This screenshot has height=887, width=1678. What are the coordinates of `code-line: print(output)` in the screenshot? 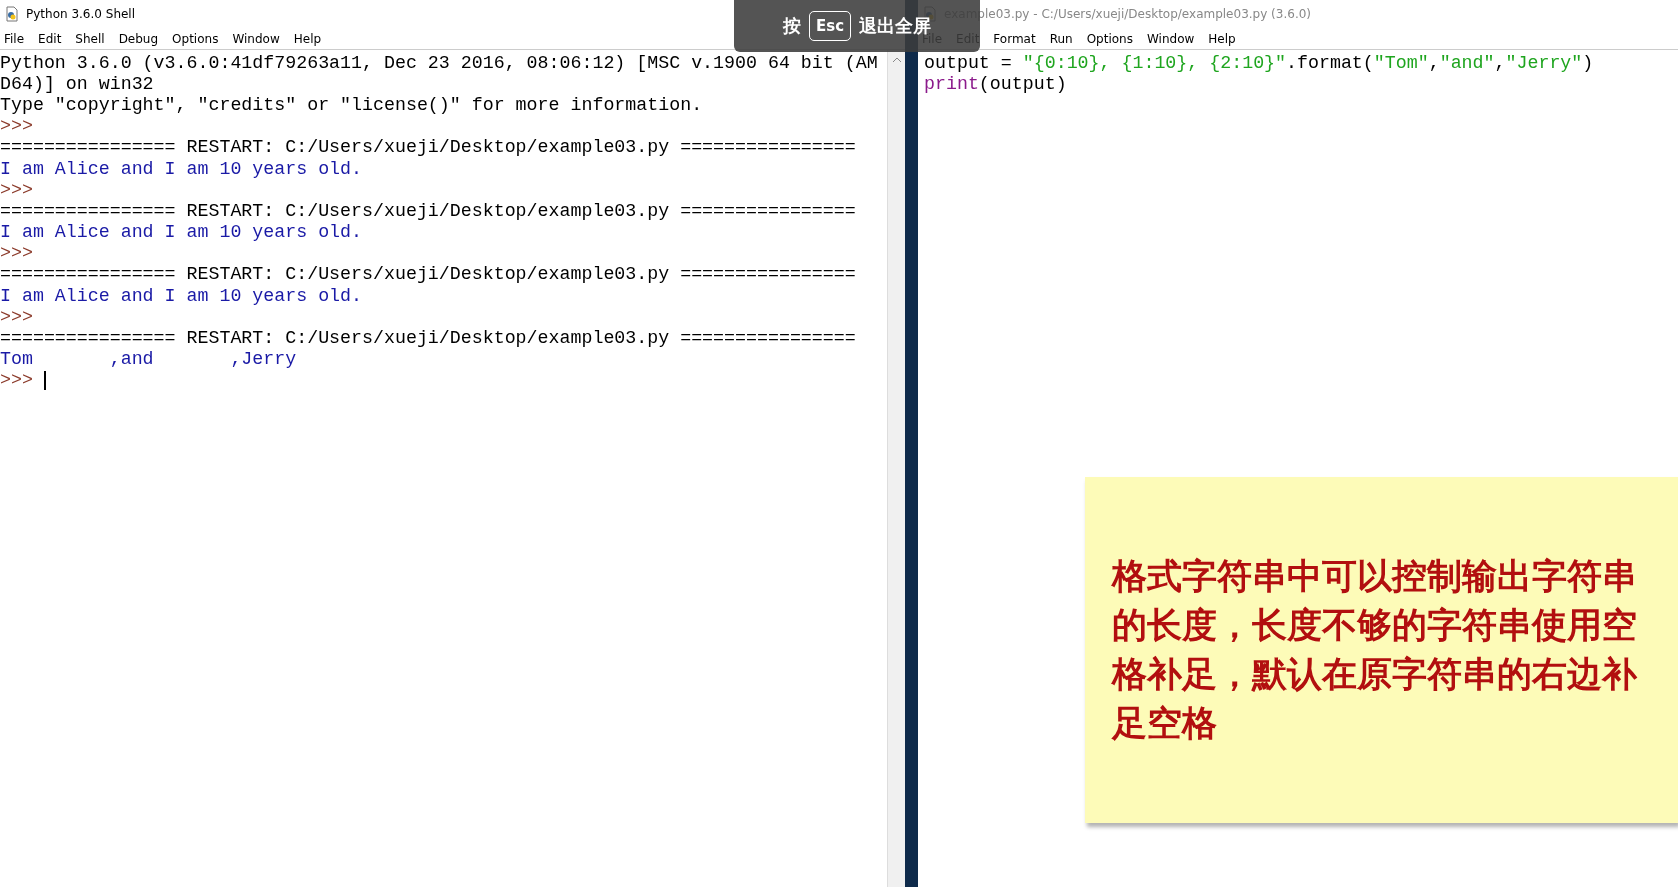 It's located at (996, 84).